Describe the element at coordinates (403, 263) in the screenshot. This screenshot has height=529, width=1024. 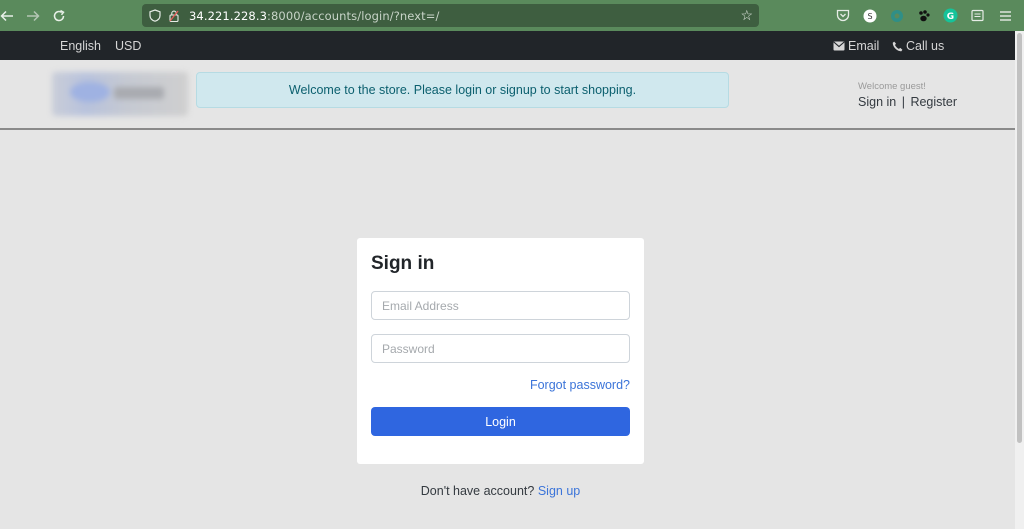
I see `login-title: Sign in` at that location.